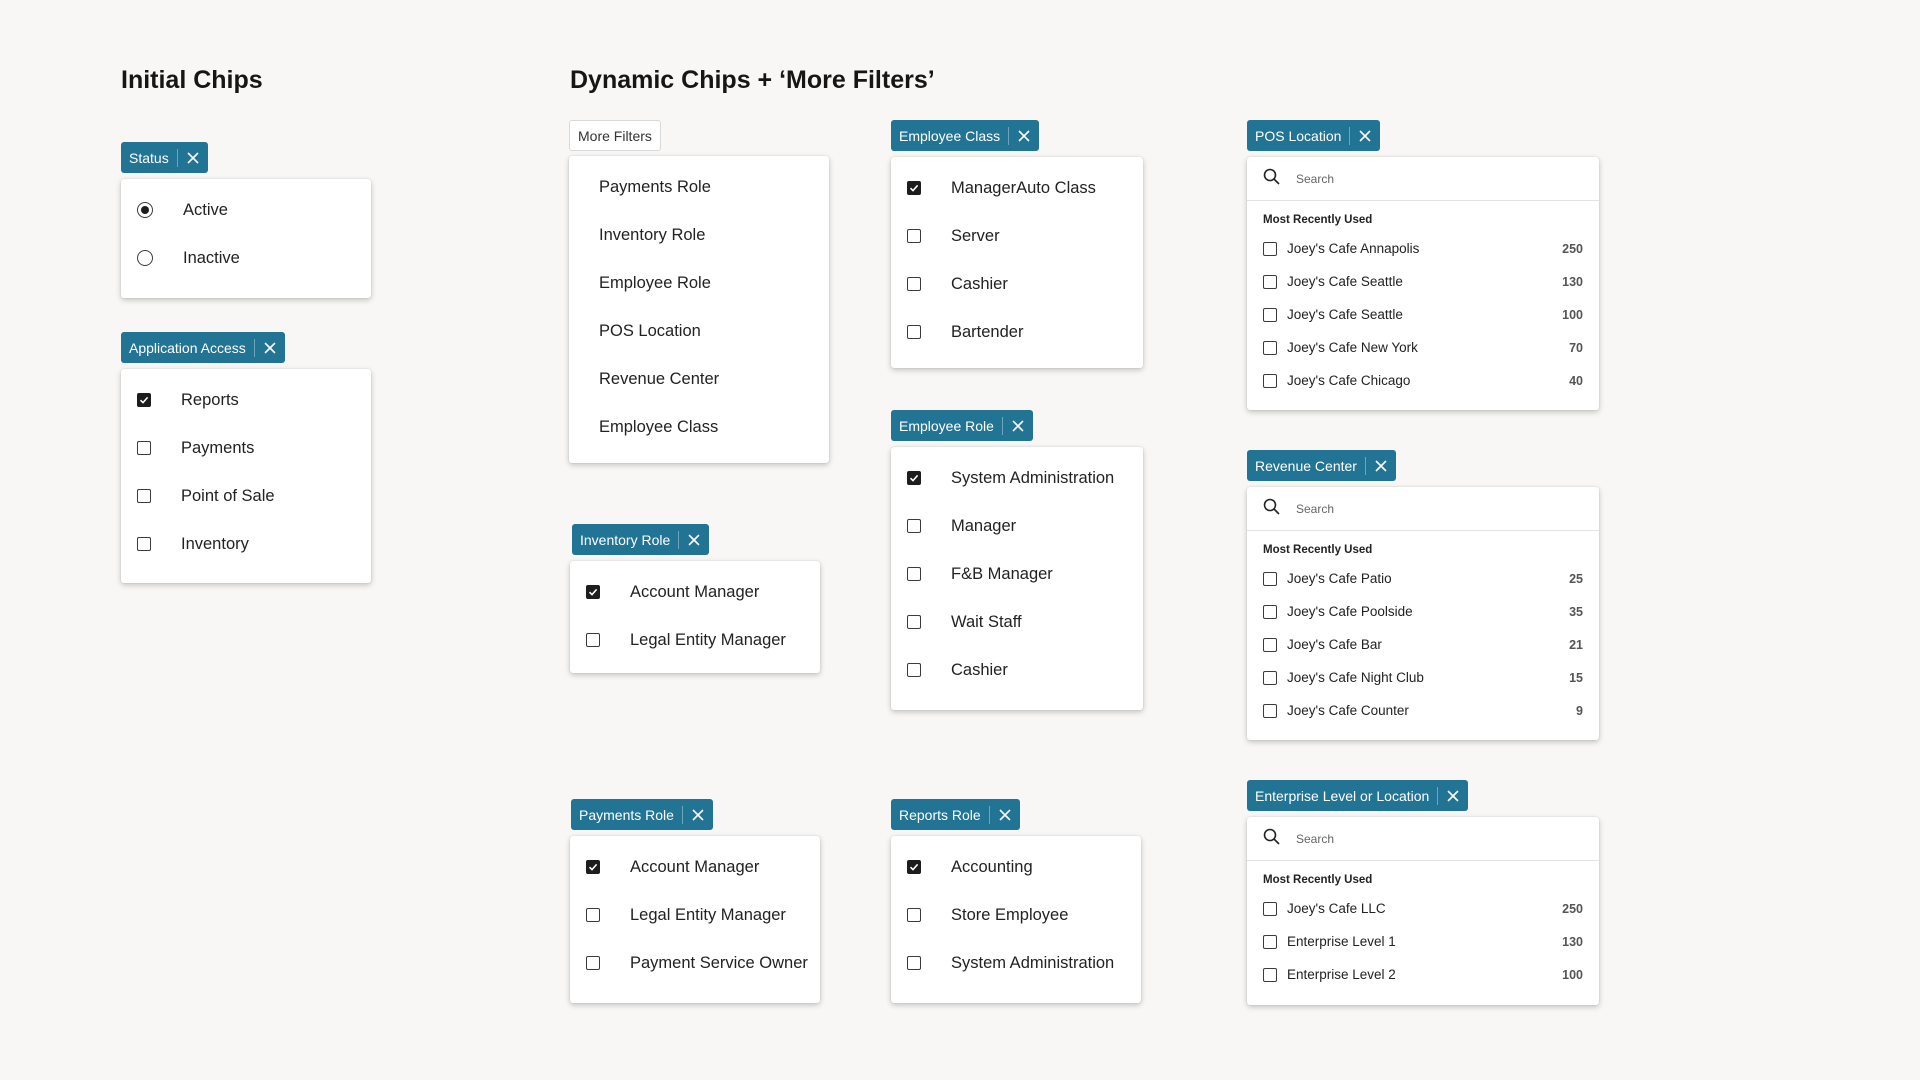 The image size is (1920, 1080). I want to click on menu-item: Inventory Role, so click(699, 235).